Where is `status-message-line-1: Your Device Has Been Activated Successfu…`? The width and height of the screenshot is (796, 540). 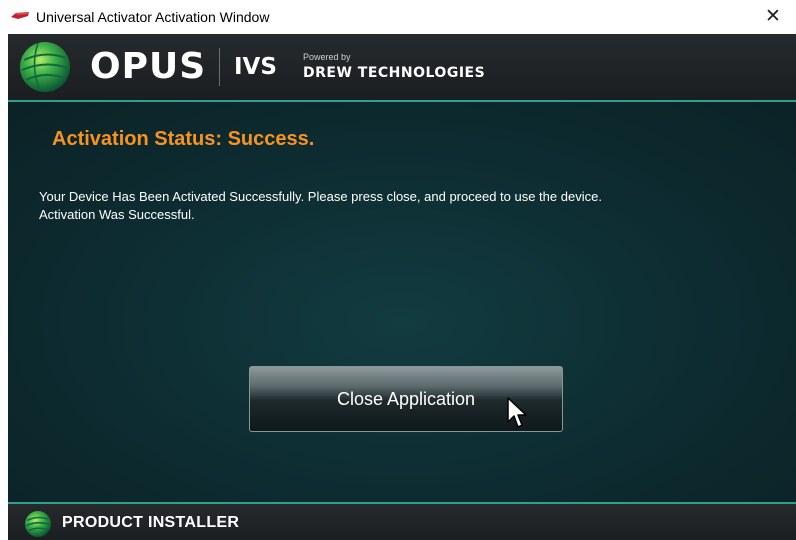
status-message-line-1: Your Device Has Been Activated Successfu… is located at coordinates (320, 196).